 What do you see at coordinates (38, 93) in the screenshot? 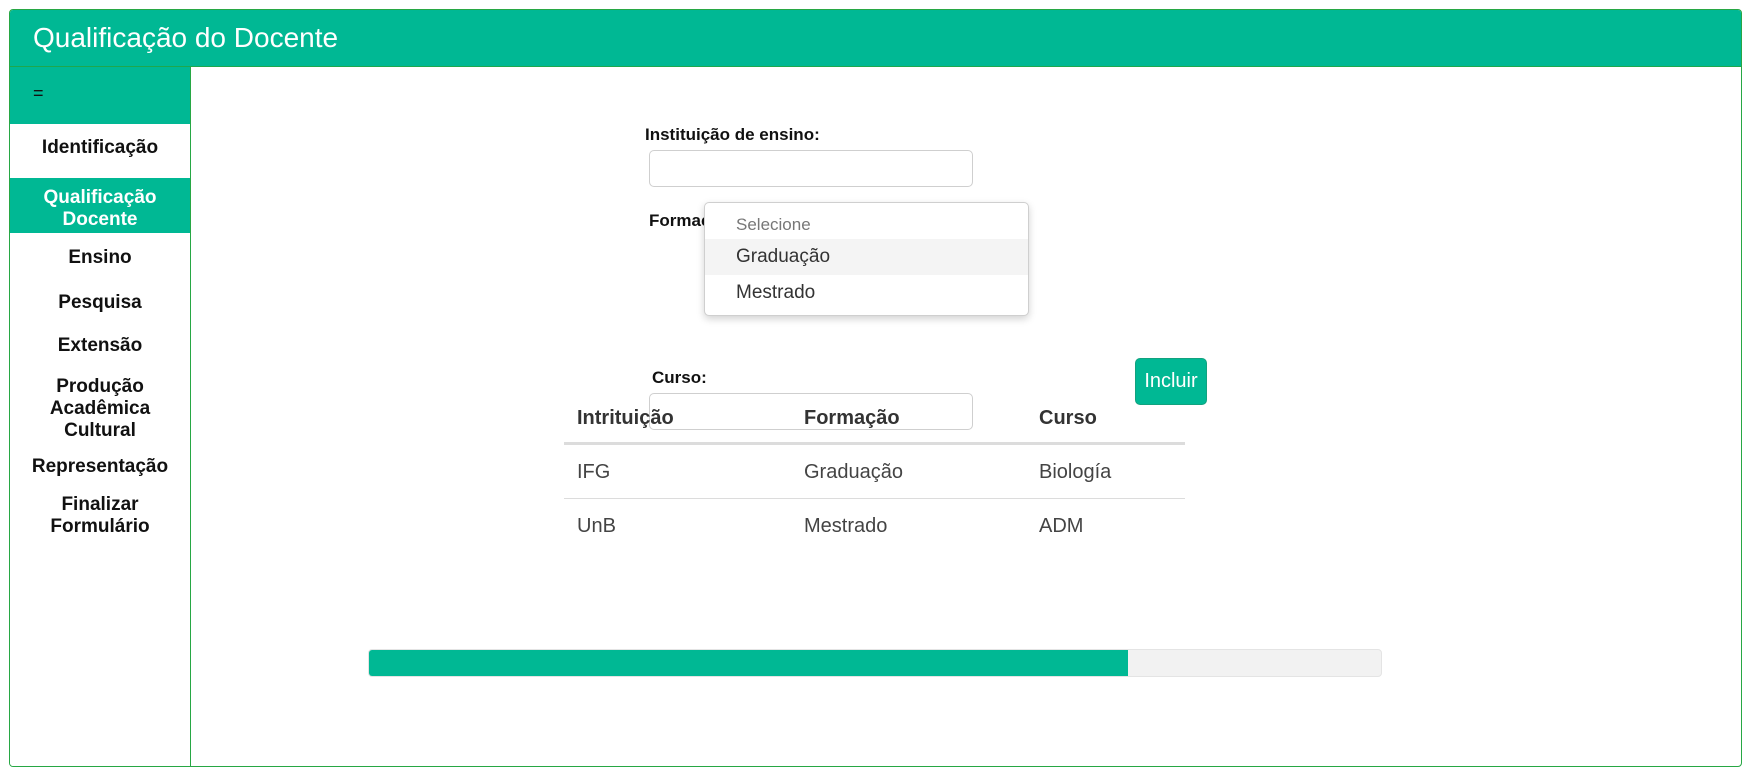
I see `menu-toggle-icon: =` at bounding box center [38, 93].